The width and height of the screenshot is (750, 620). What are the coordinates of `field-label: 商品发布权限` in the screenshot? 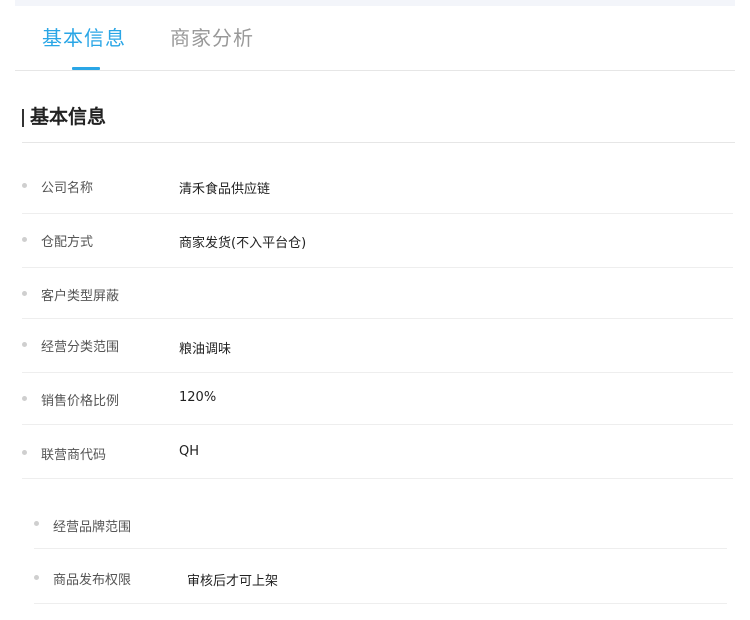 It's located at (92, 580).